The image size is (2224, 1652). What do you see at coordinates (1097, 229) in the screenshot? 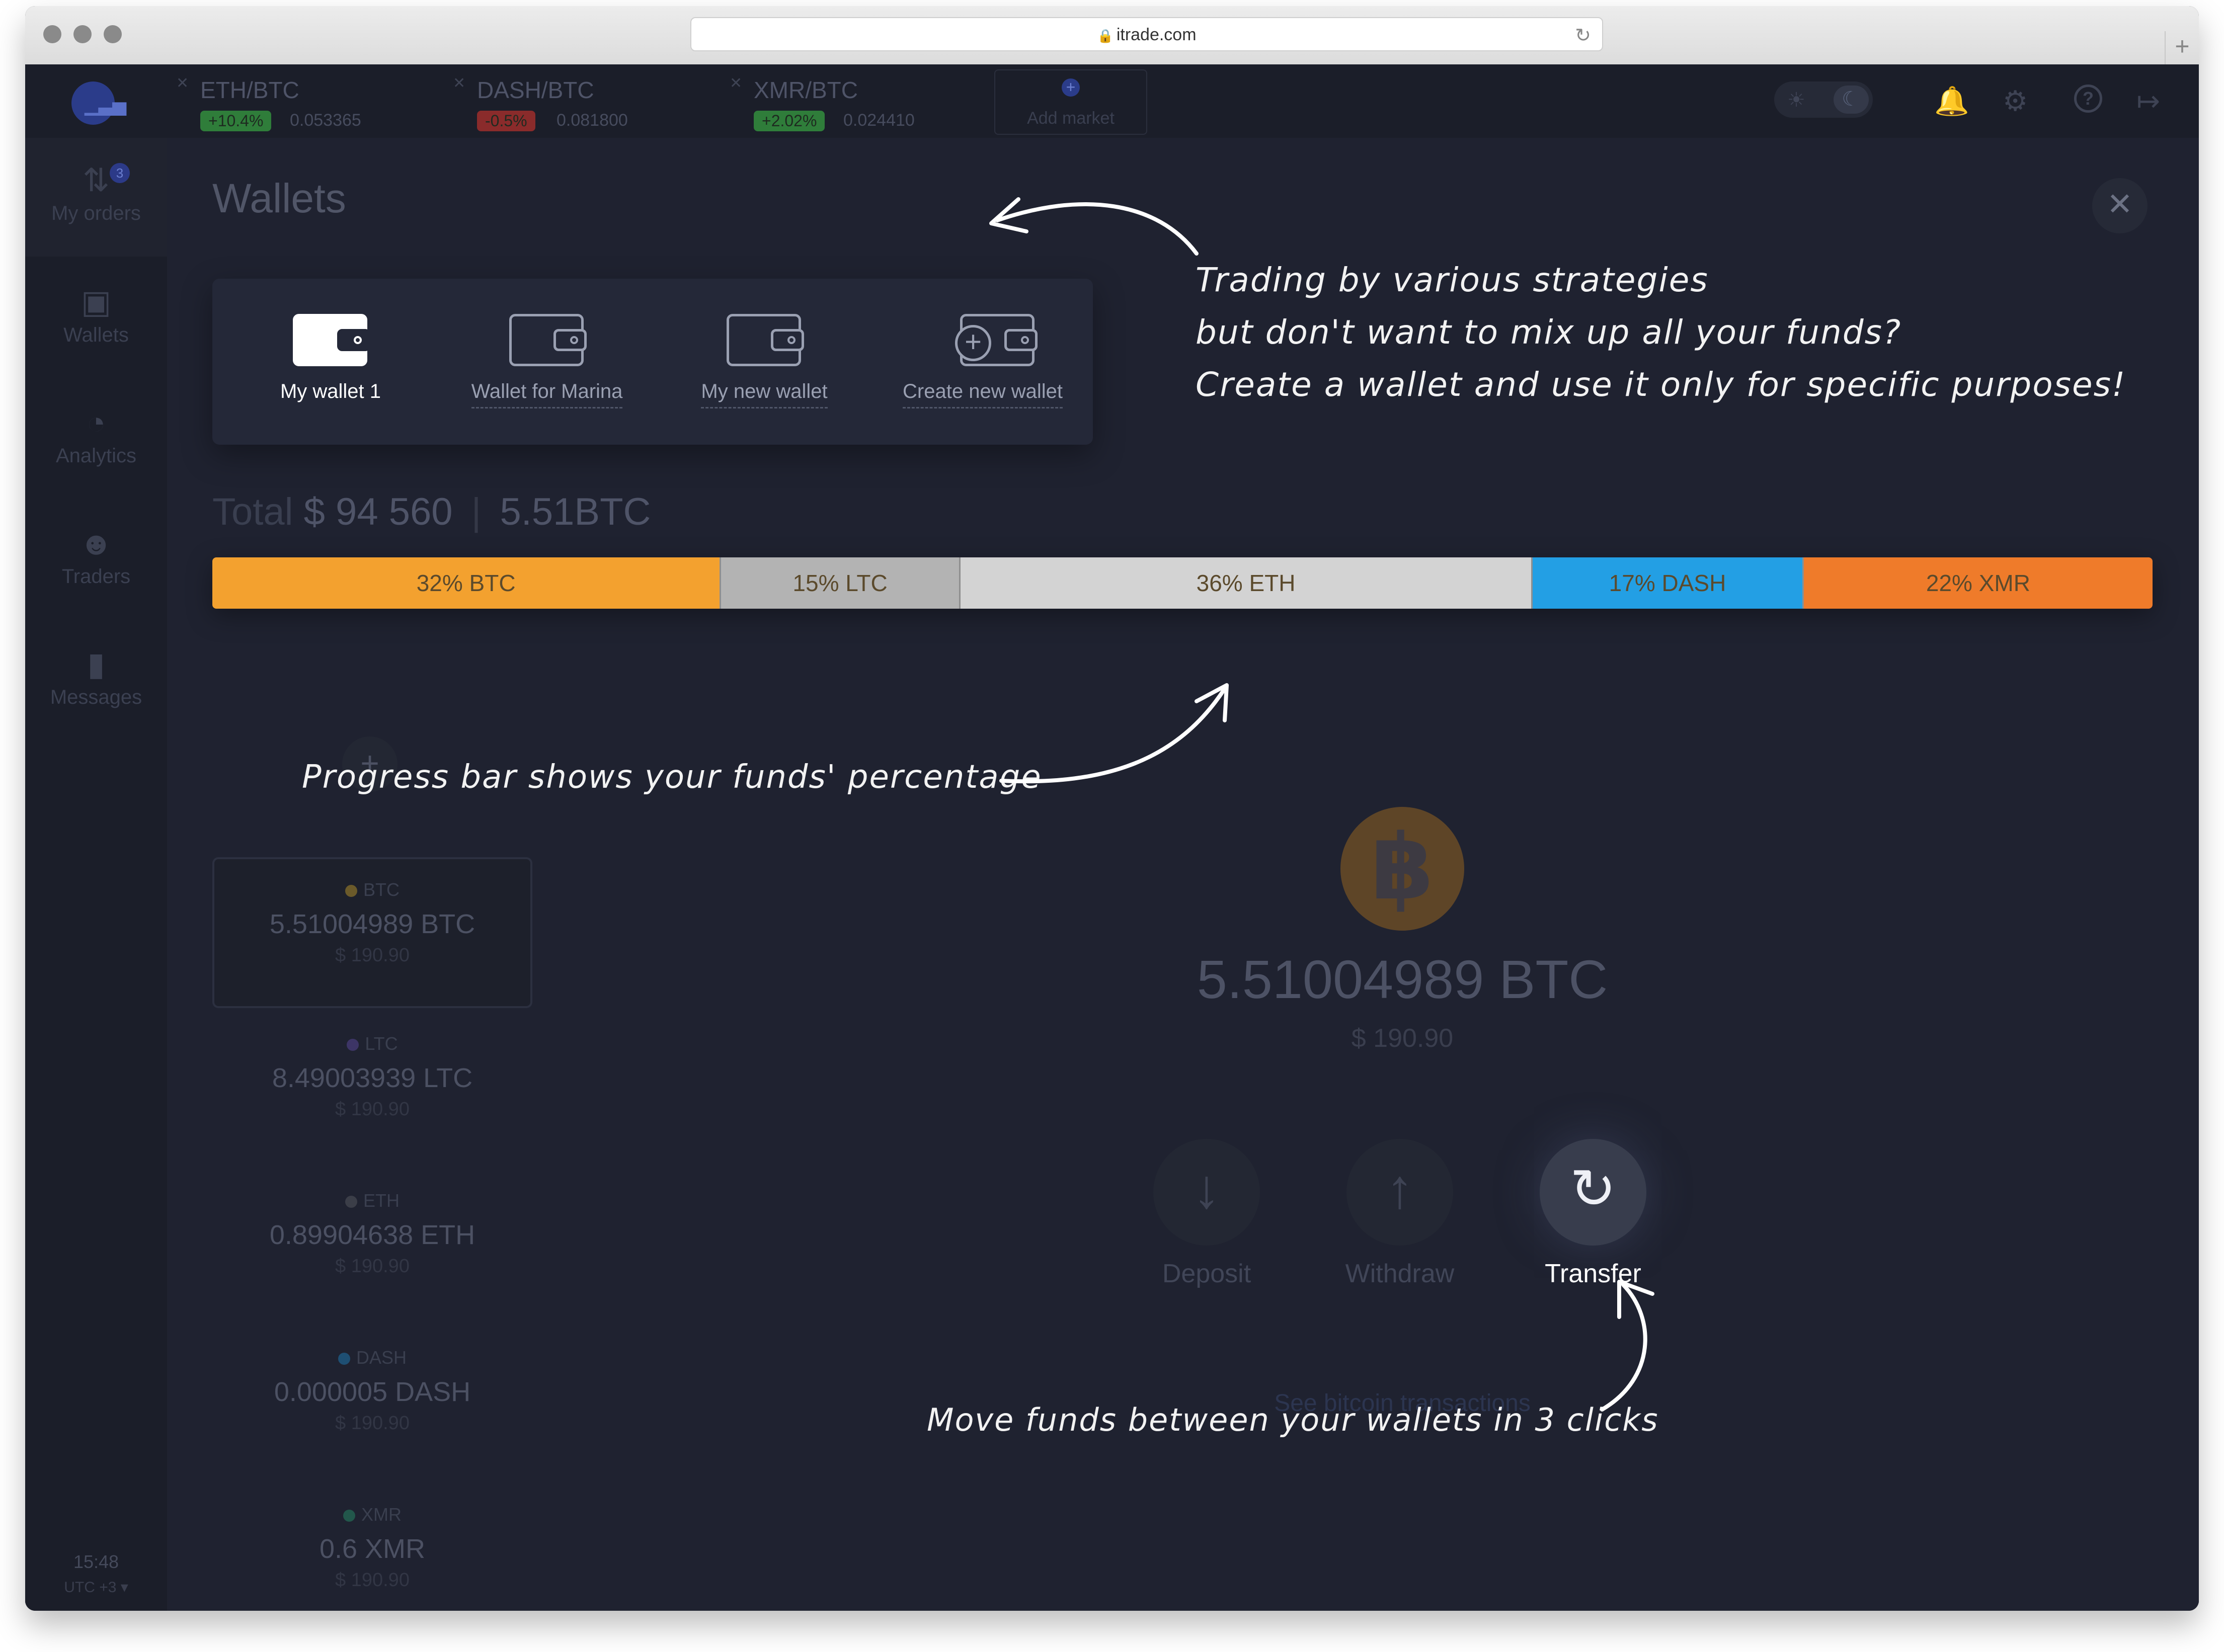
I see `arrow-to-wallets` at bounding box center [1097, 229].